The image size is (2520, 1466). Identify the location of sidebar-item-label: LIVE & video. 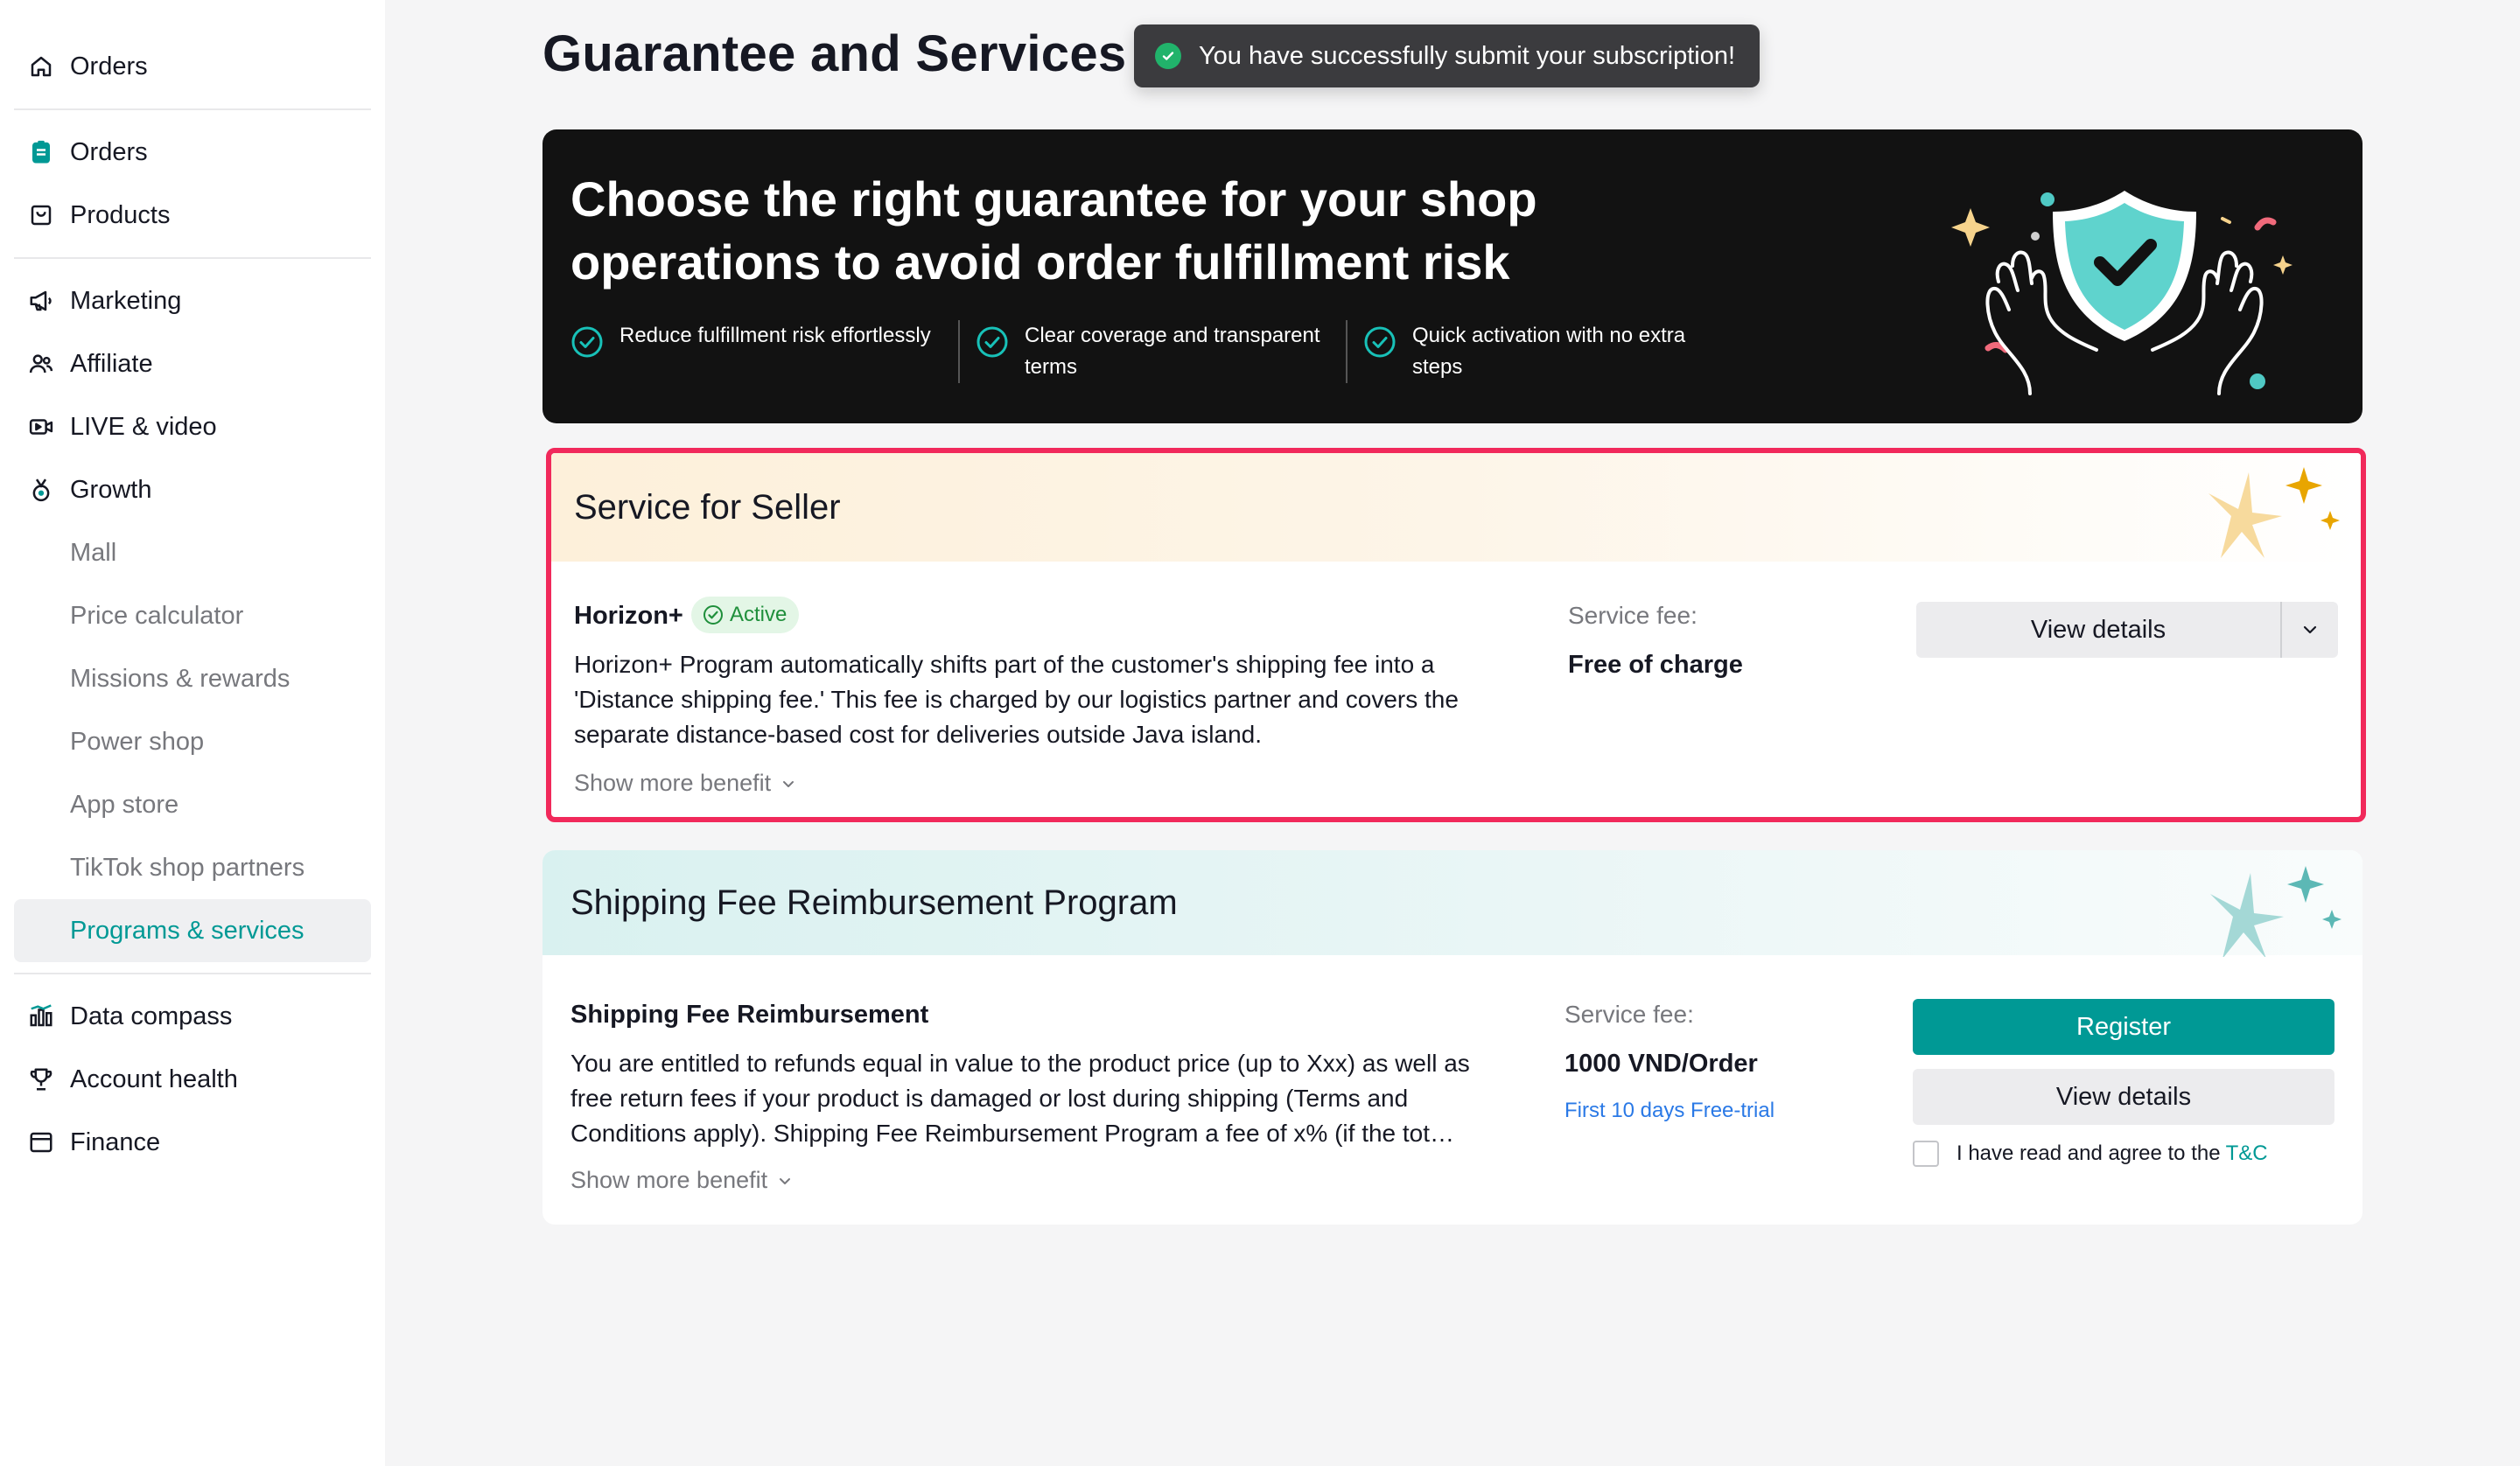
(143, 426).